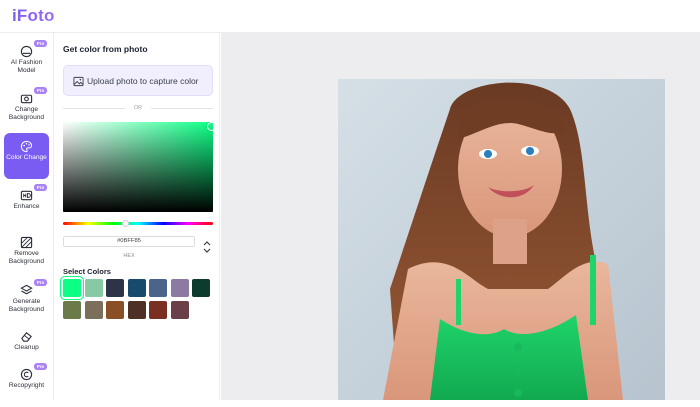 The width and height of the screenshot is (700, 407). I want to click on sidebar-item-remove-background: Remove Background, so click(26, 252).